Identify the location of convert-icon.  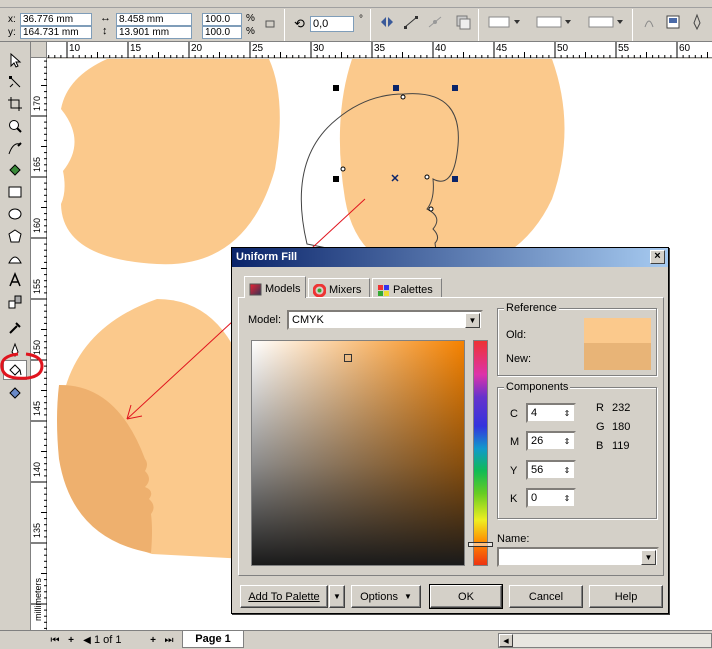
(649, 22).